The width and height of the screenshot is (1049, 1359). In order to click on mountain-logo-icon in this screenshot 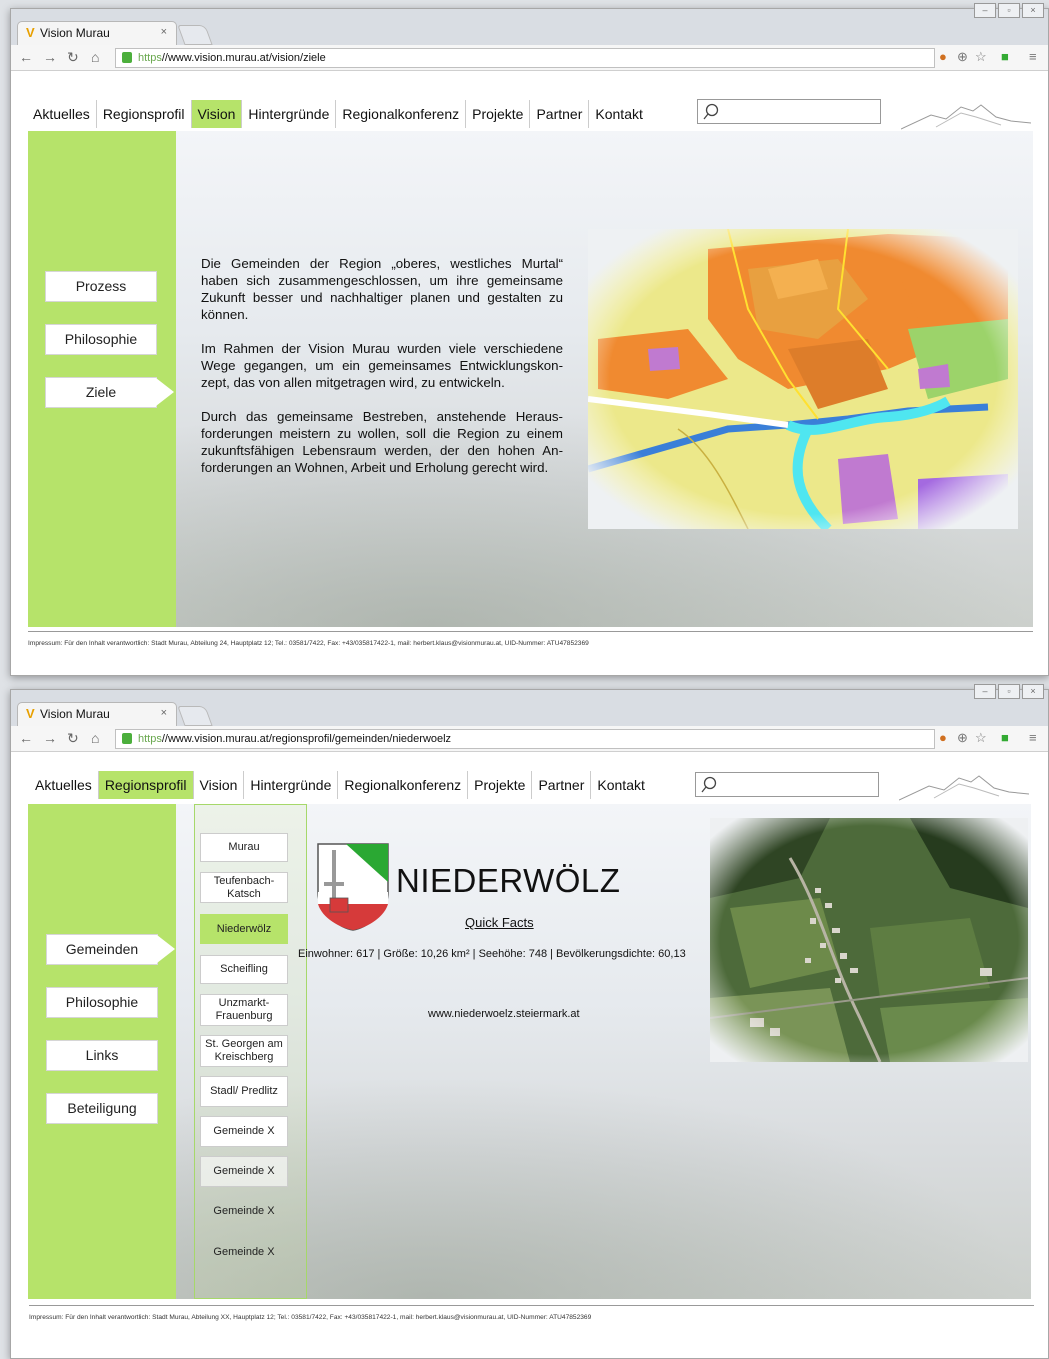, I will do `click(966, 117)`.